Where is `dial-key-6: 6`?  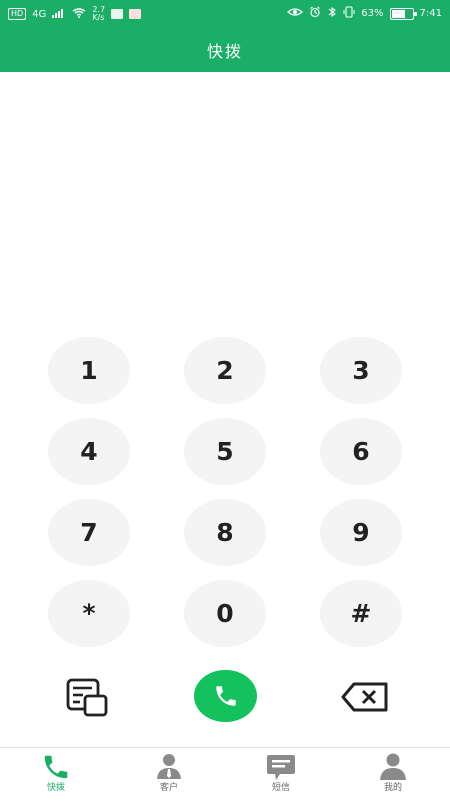 dial-key-6: 6 is located at coordinates (361, 451).